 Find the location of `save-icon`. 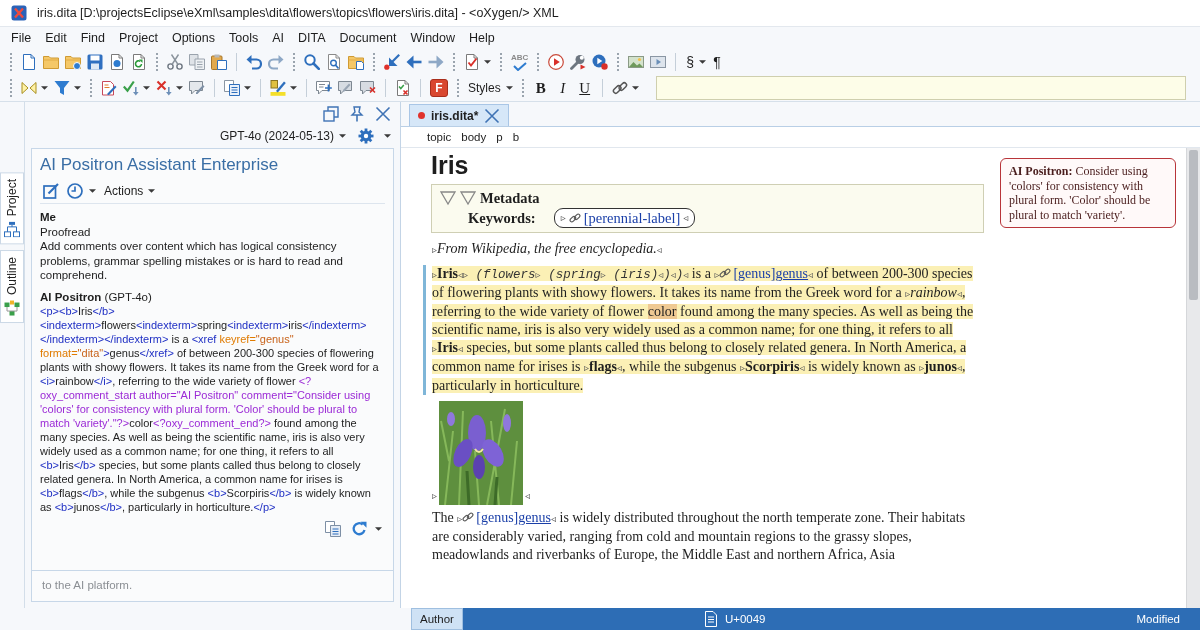

save-icon is located at coordinates (95, 62).